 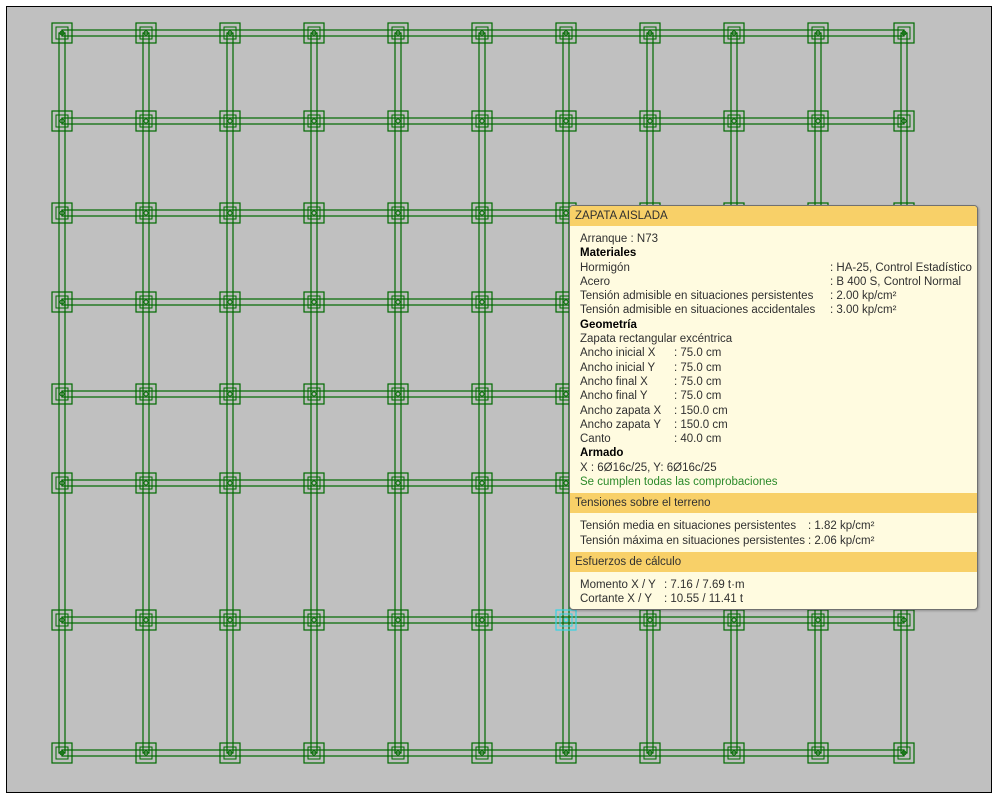 I want to click on material-row: Acero: B 400 S, Control Normal, so click(x=774, y=282).